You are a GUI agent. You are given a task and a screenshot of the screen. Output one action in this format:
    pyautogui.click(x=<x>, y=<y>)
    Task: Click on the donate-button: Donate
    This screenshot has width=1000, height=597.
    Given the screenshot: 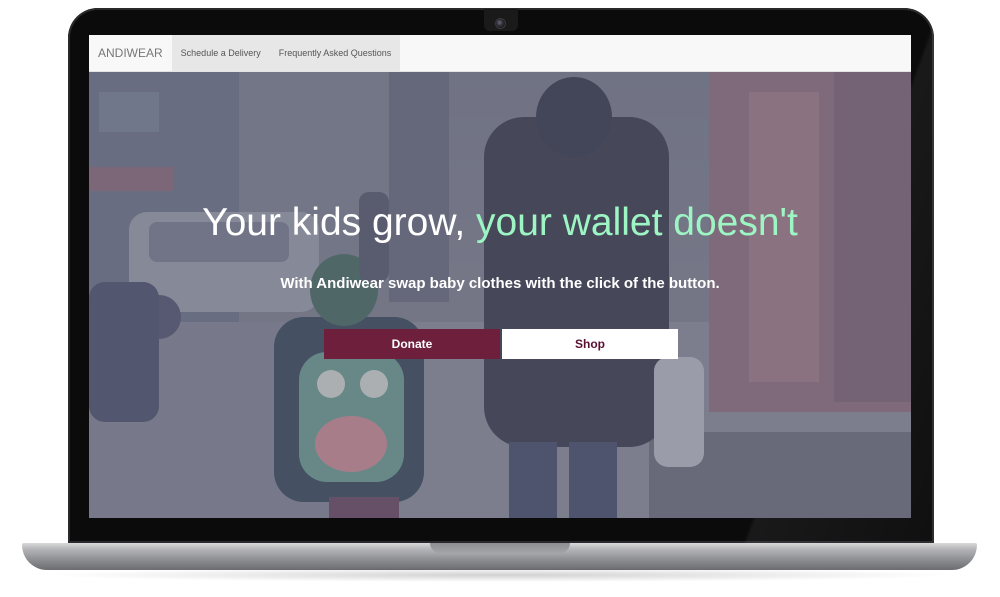 What is the action you would take?
    pyautogui.click(x=412, y=344)
    